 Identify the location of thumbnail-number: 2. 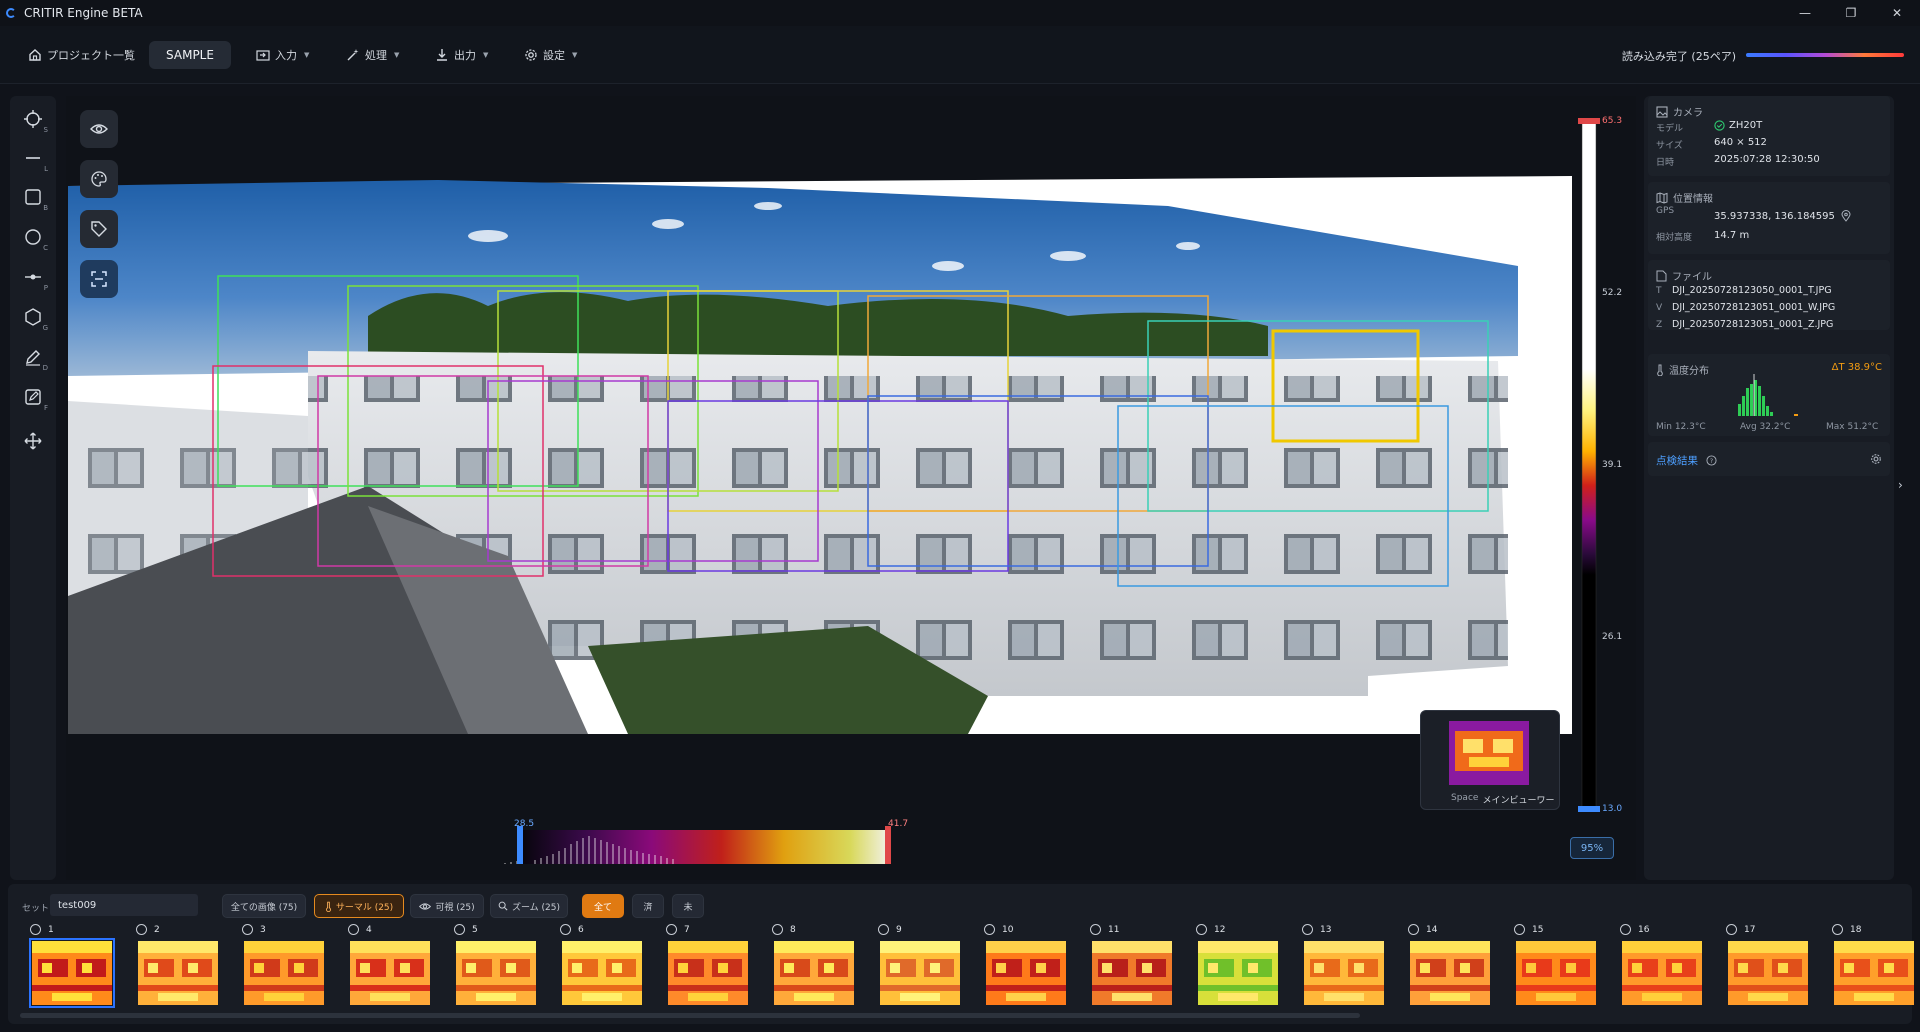
(157, 930).